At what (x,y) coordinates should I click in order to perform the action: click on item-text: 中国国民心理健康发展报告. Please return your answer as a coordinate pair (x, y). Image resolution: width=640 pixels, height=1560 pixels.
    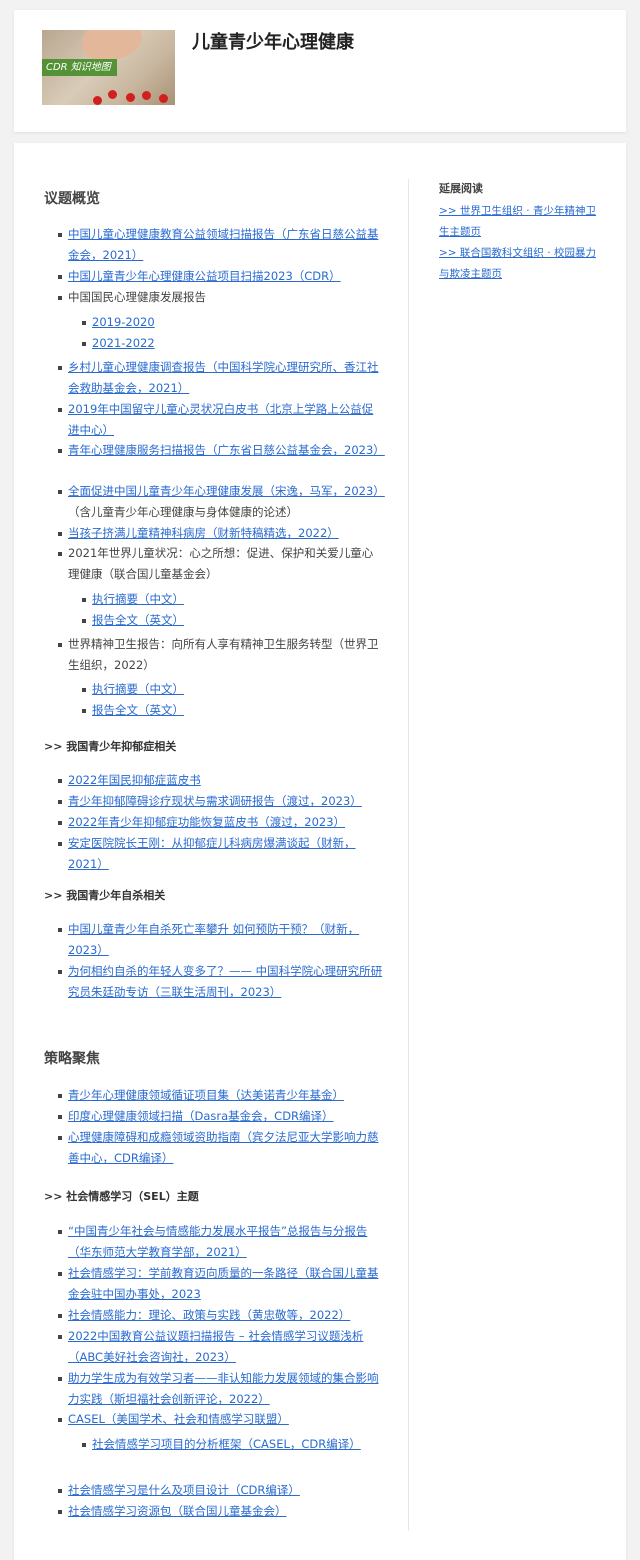
    Looking at the image, I should click on (137, 297).